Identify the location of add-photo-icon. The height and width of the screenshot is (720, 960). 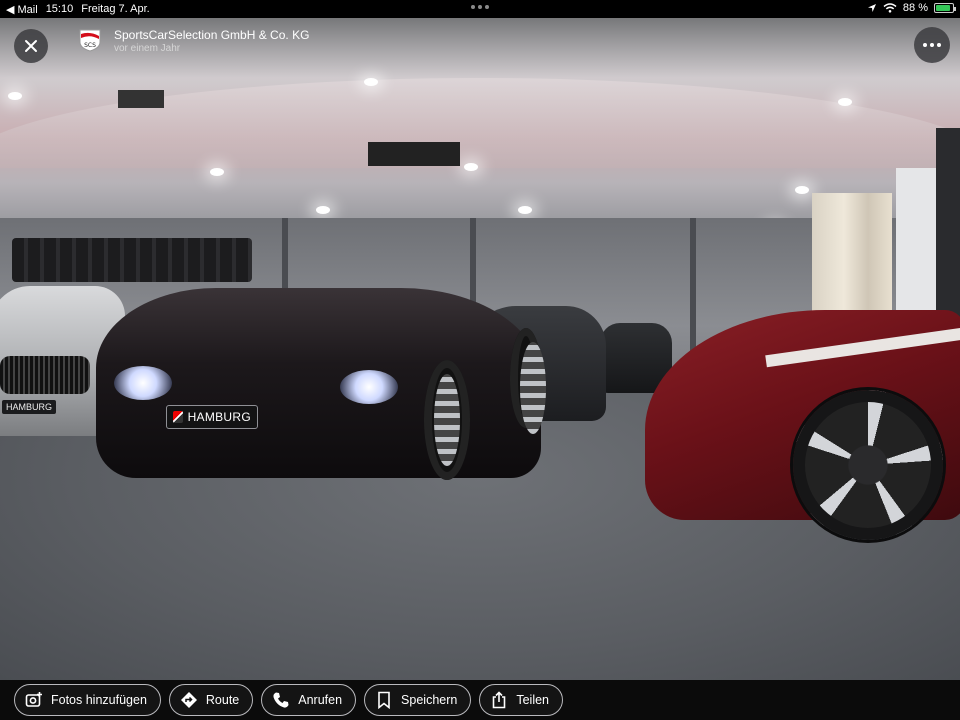
(33, 699).